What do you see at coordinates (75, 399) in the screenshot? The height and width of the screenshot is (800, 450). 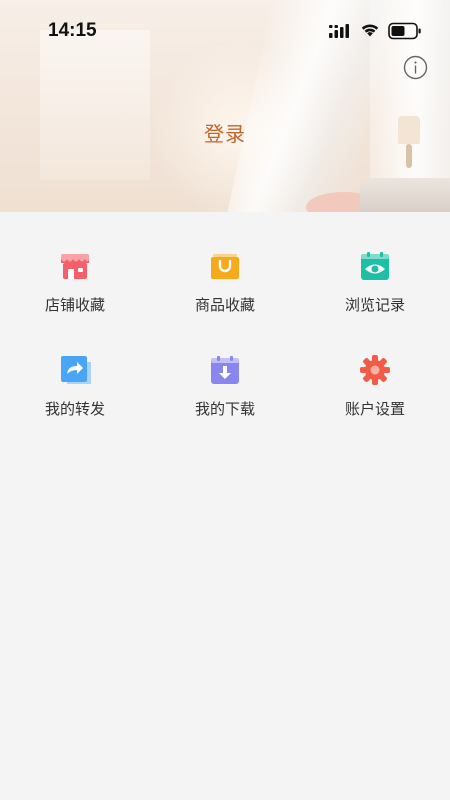 I see `menu-item-my-shares: 我的转发` at bounding box center [75, 399].